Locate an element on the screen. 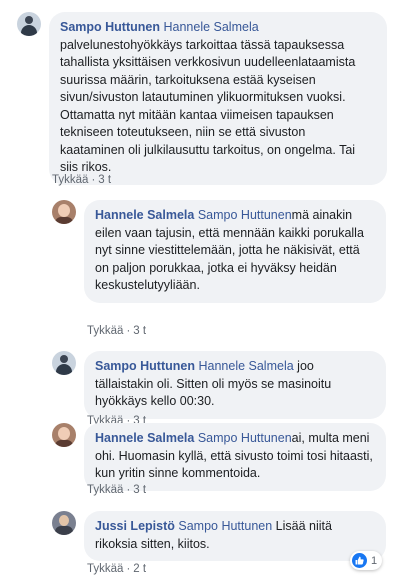  comment-text-line: Lisää niitä is located at coordinates (302, 526).